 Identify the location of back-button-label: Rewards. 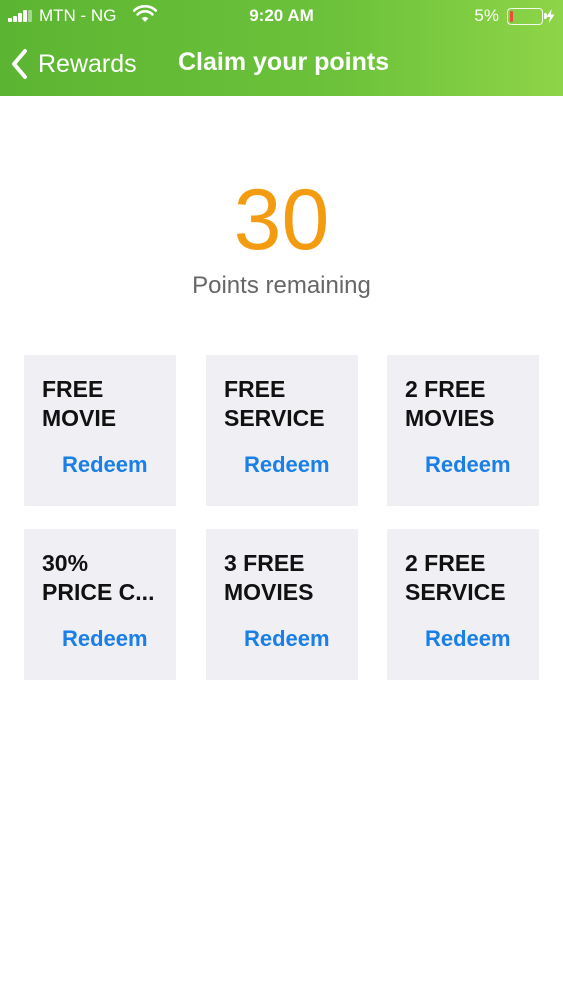
(87, 63).